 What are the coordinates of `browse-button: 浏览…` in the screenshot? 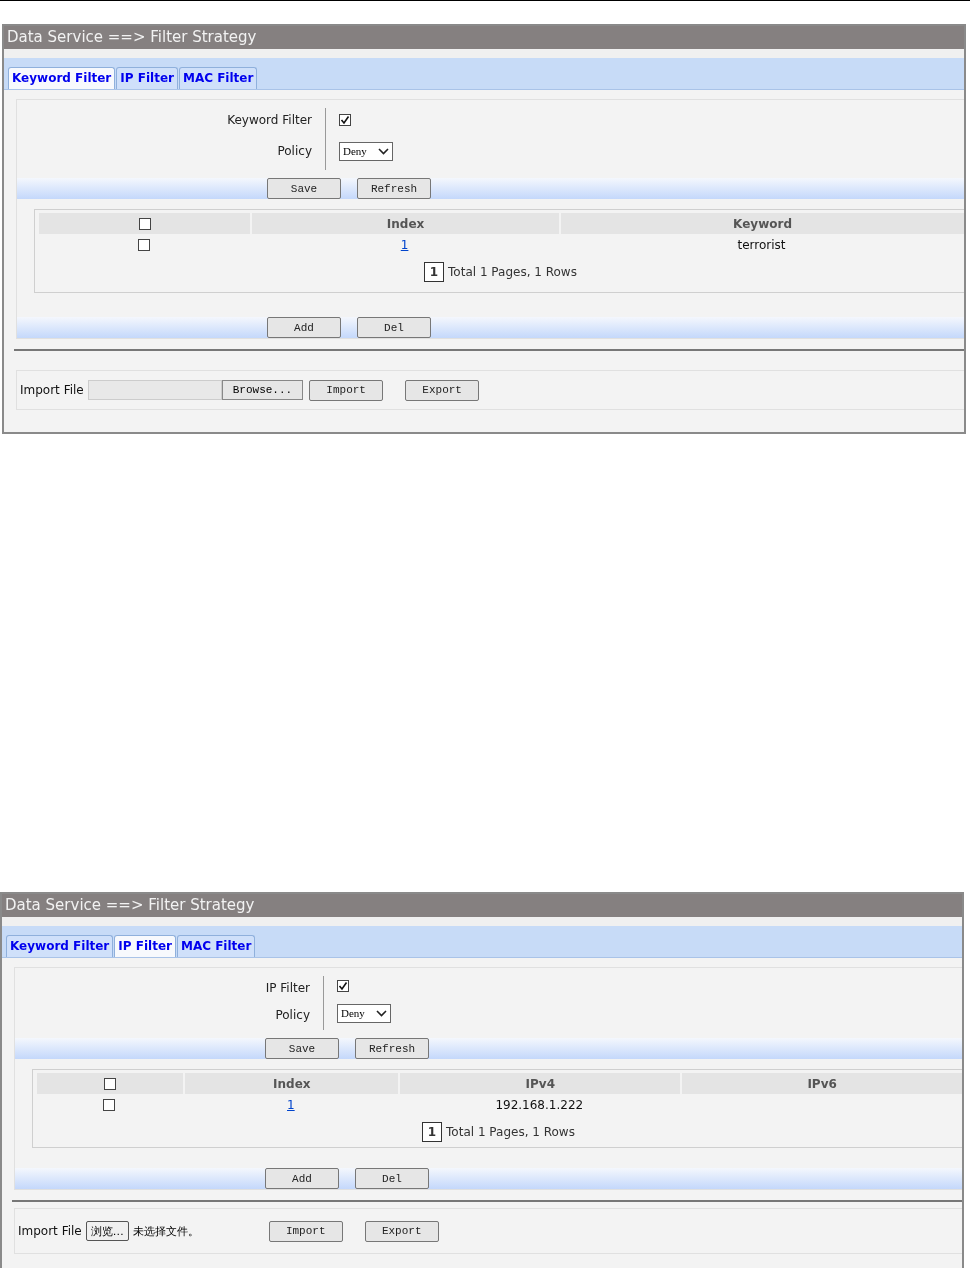 It's located at (107, 1231).